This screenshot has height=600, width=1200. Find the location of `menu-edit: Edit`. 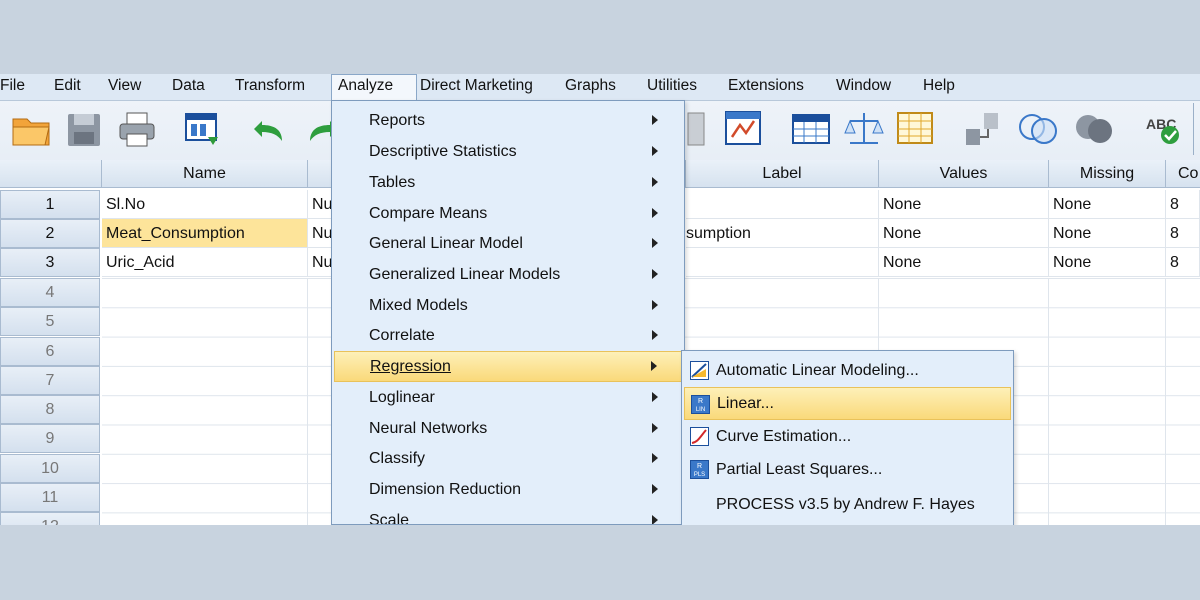

menu-edit: Edit is located at coordinates (67, 87).